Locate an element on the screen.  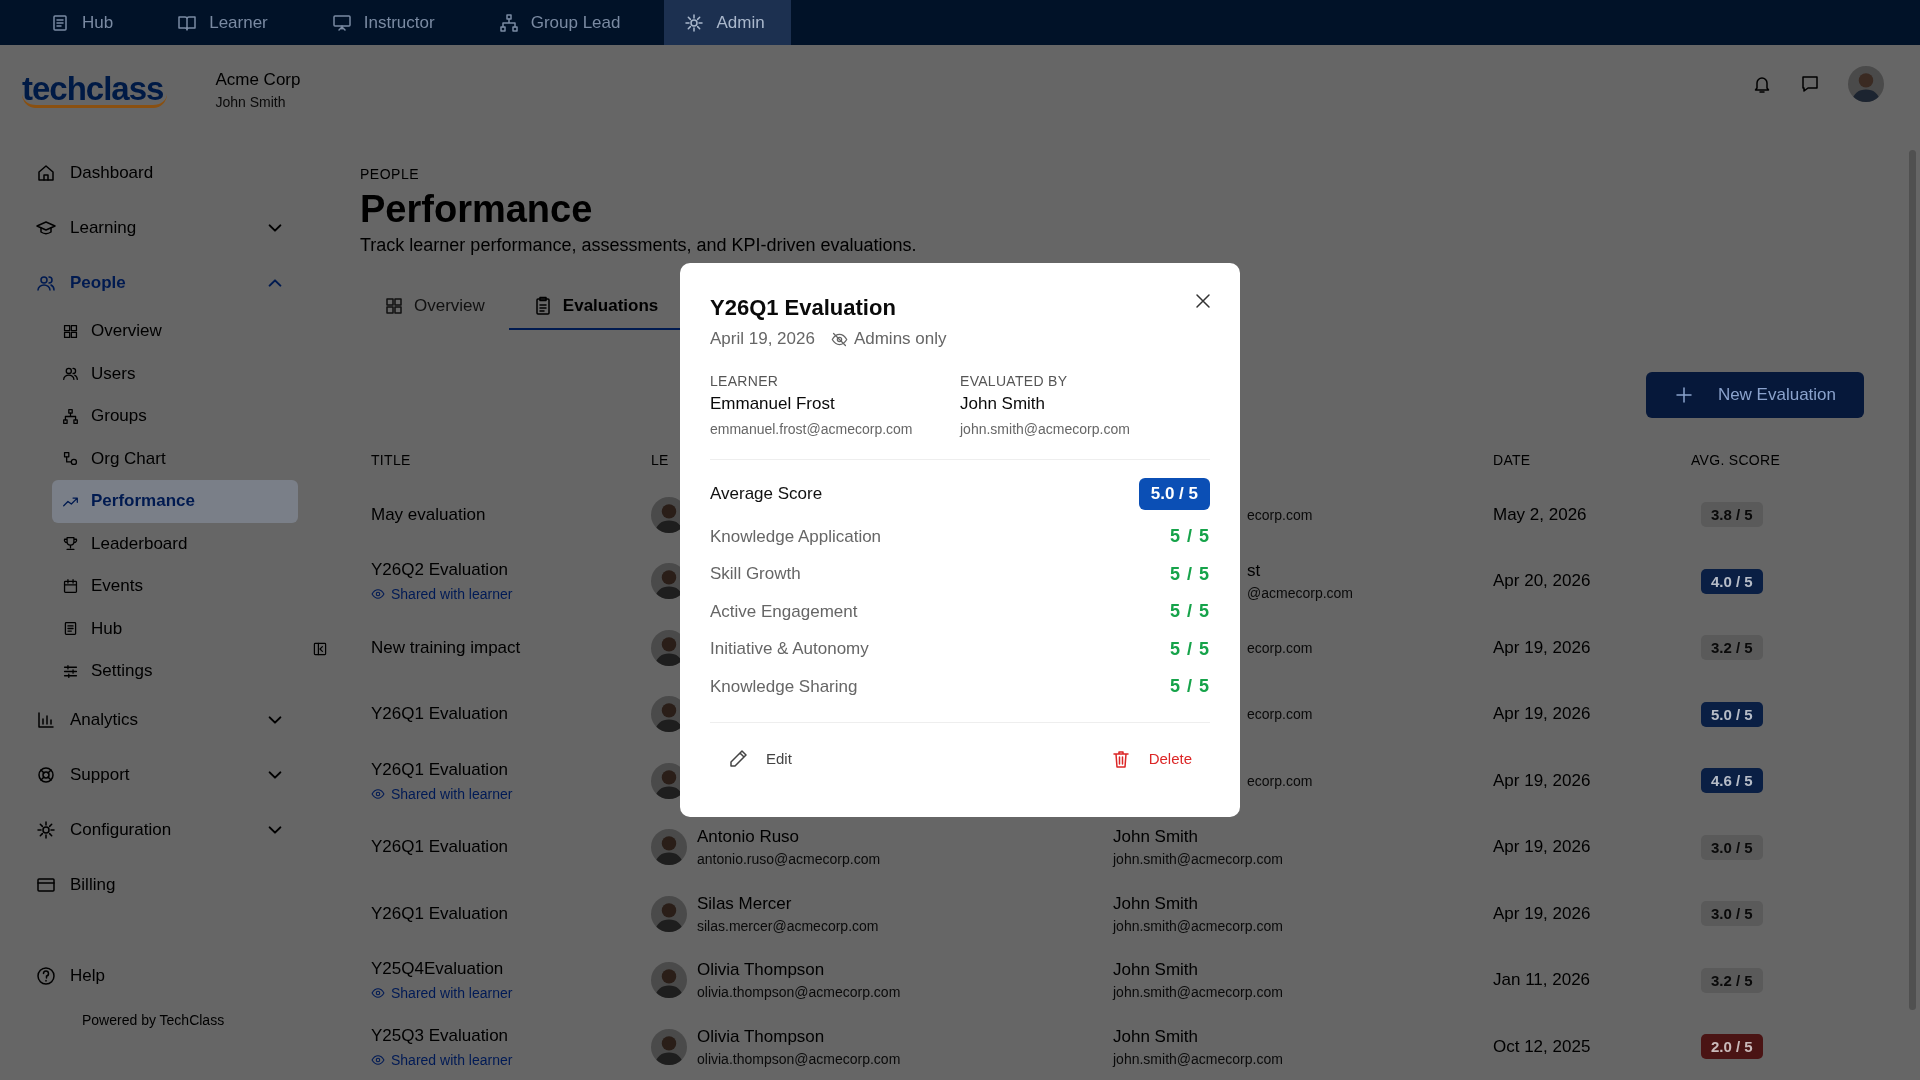
date-text: May 2, 2026 is located at coordinates (1540, 514).